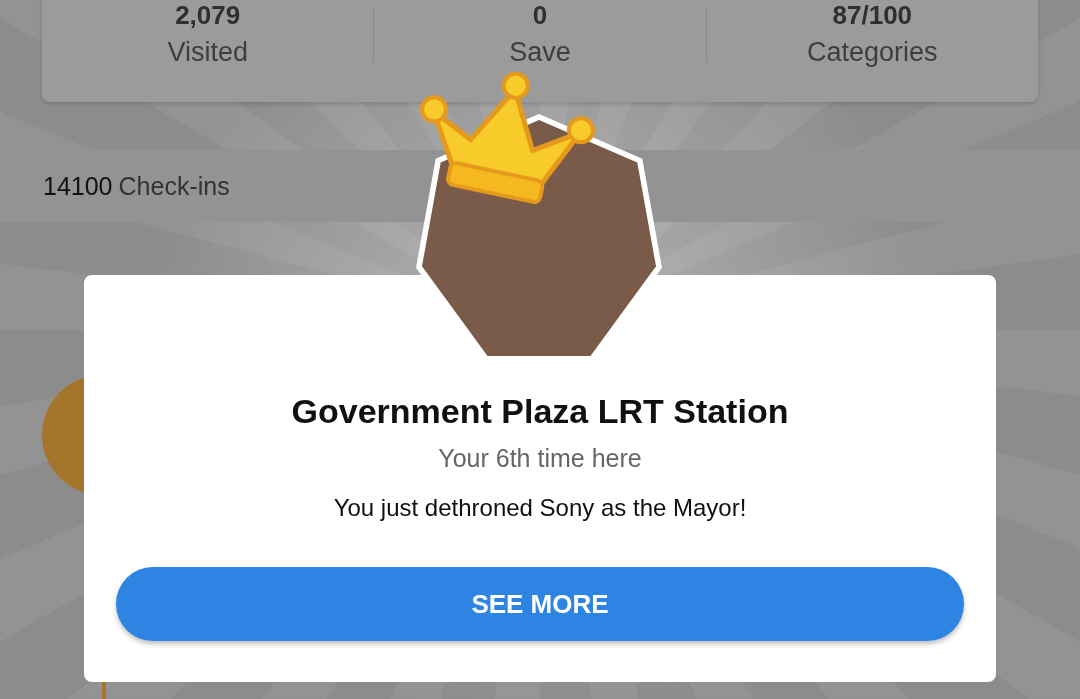 This screenshot has width=1080, height=699. I want to click on checkin-count: 14100, so click(78, 186).